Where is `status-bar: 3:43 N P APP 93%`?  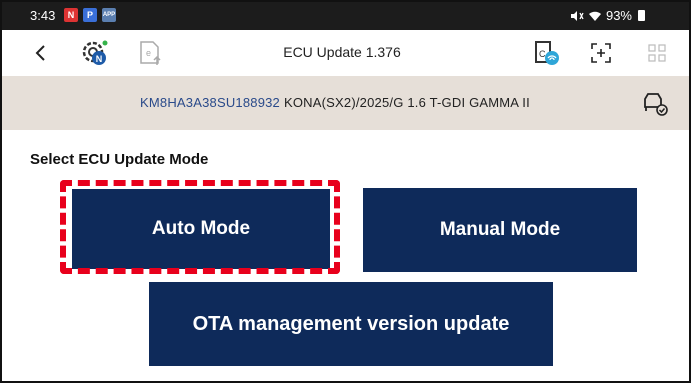
status-bar: 3:43 N P APP 93% is located at coordinates (345, 16).